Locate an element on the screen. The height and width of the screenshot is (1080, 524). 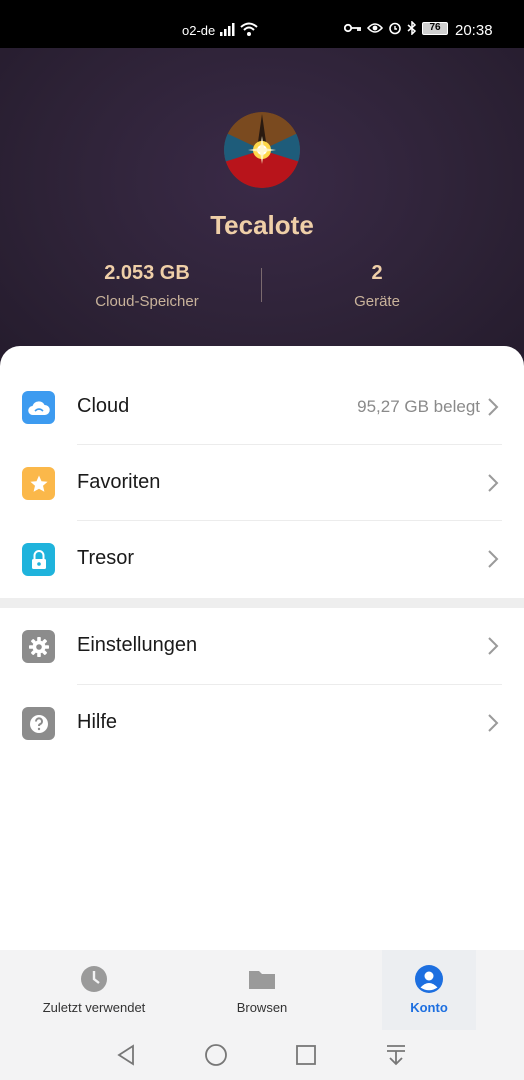
home-icon is located at coordinates (216, 1055).